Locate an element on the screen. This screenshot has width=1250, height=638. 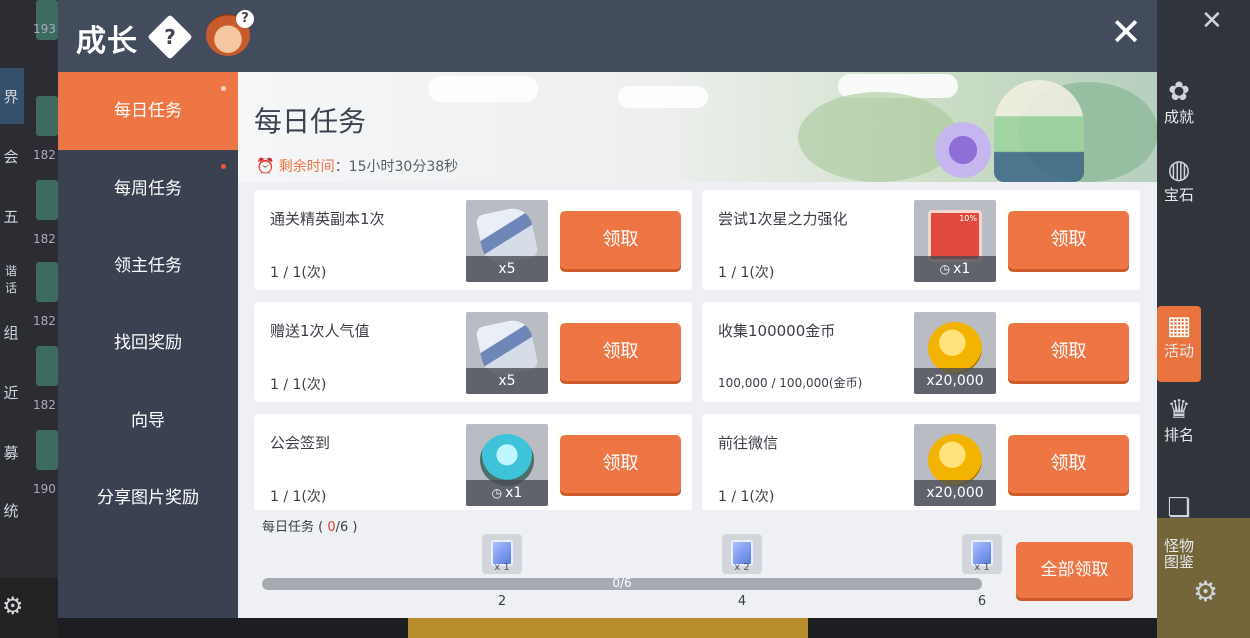
question-icon: ? is located at coordinates (170, 37).